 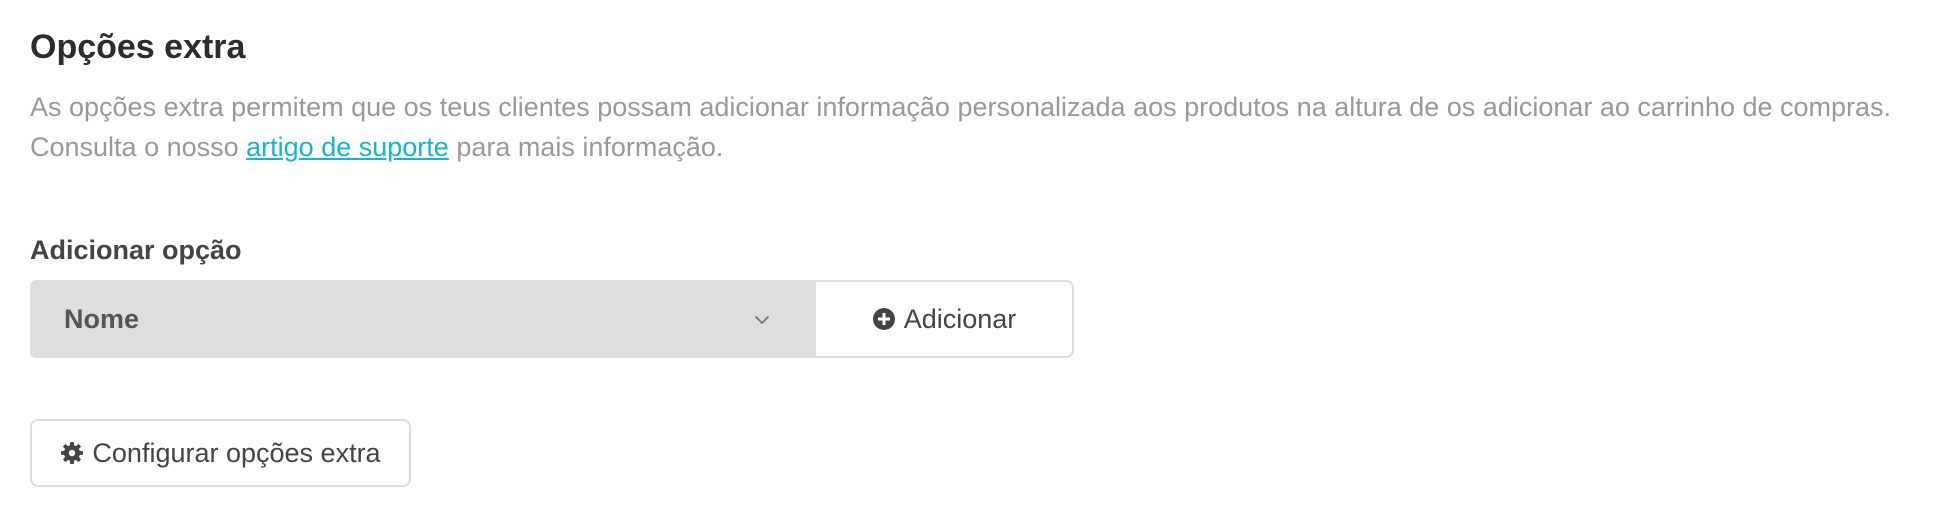 What do you see at coordinates (102, 318) in the screenshot?
I see `option-type-select-value: Nome` at bounding box center [102, 318].